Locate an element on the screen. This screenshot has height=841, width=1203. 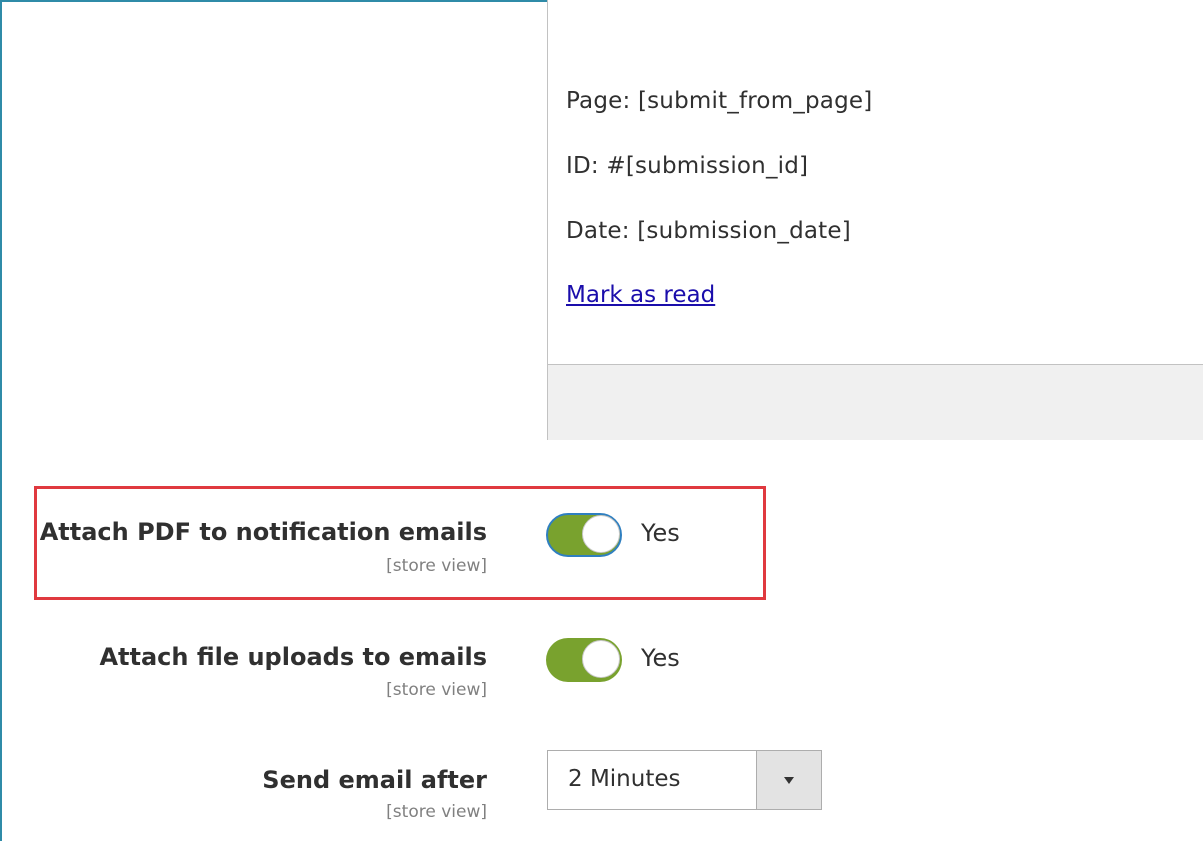
attach-pdf-toggle is located at coordinates (584, 535).